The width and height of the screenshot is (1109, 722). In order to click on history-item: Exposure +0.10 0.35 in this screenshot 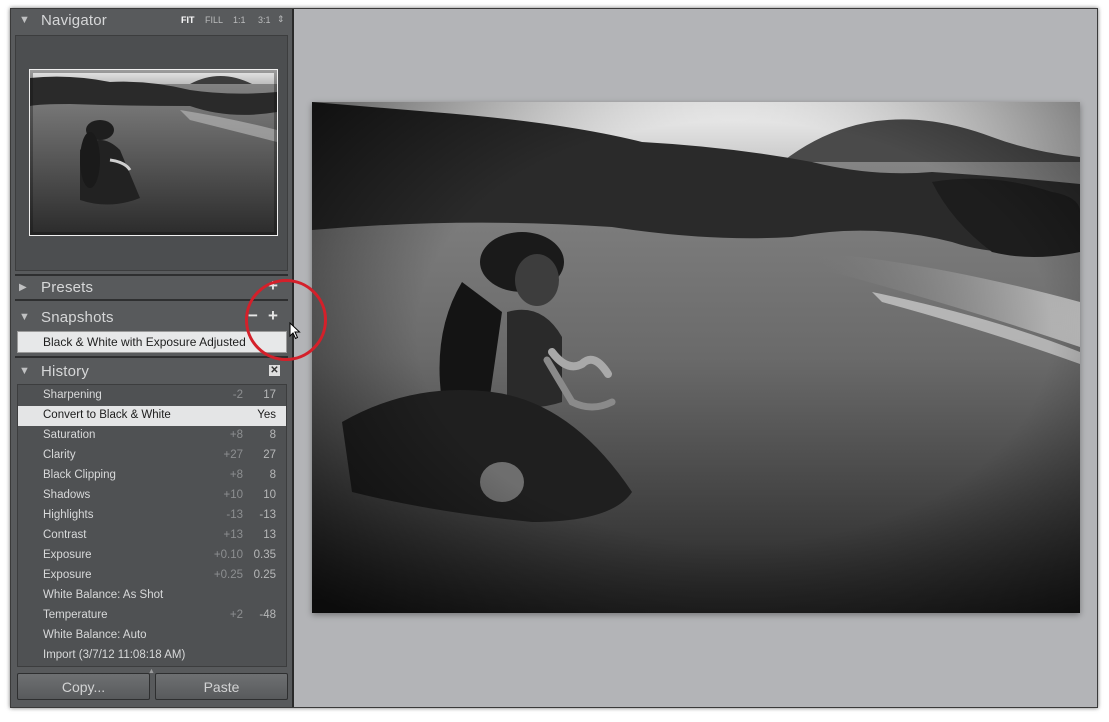, I will do `click(152, 556)`.